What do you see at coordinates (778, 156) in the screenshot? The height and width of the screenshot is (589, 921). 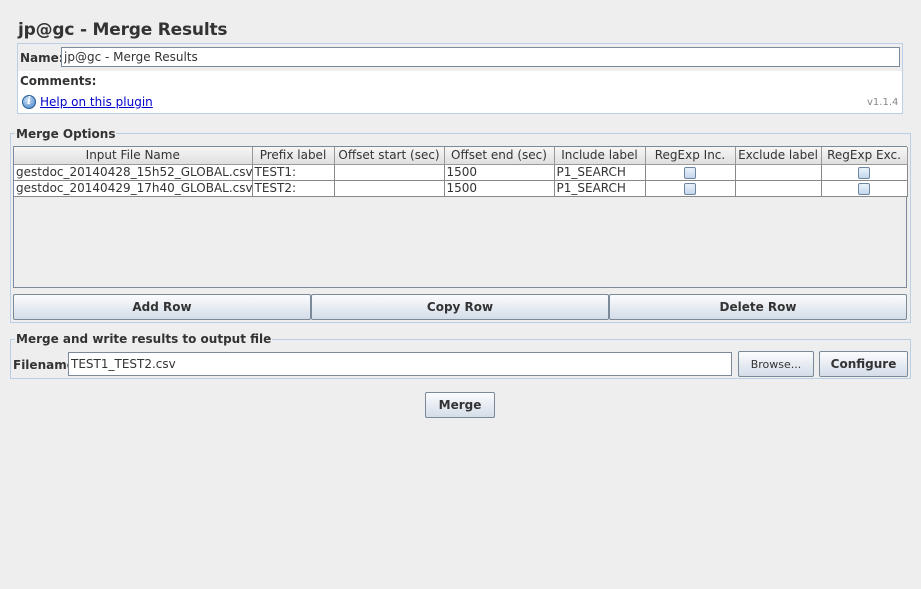 I see `column-header: Exclude label` at bounding box center [778, 156].